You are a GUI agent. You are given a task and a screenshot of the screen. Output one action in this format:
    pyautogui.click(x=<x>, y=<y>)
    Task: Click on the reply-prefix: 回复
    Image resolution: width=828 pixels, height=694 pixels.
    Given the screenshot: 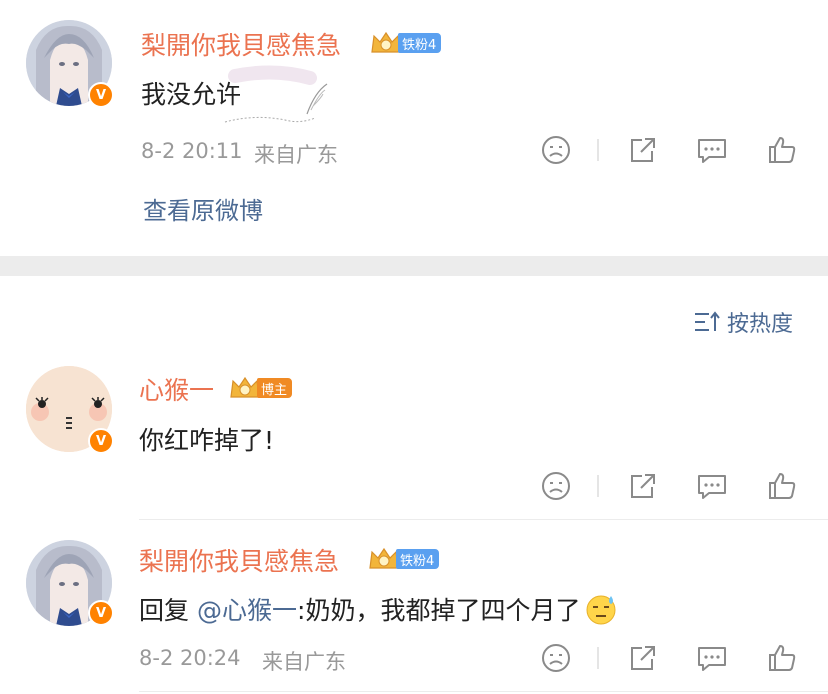 What is the action you would take?
    pyautogui.click(x=164, y=610)
    